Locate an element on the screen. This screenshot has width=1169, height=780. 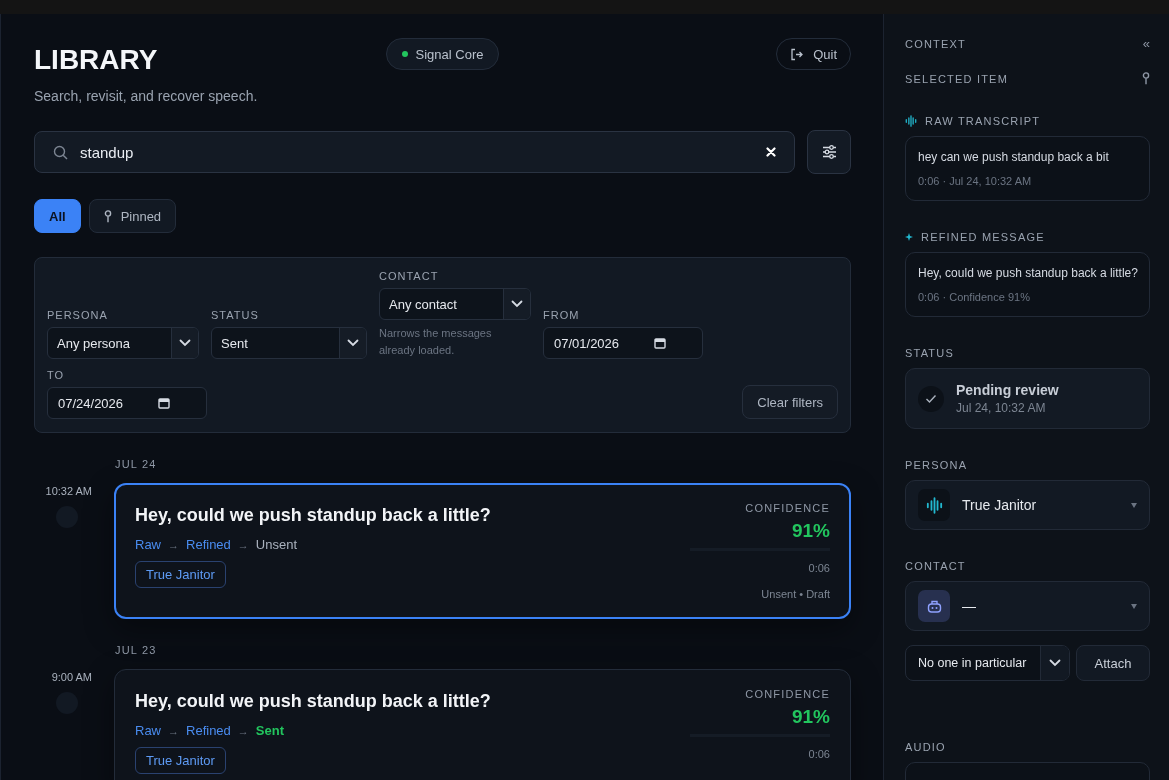
section-label: CONTACT is located at coordinates (935, 566).